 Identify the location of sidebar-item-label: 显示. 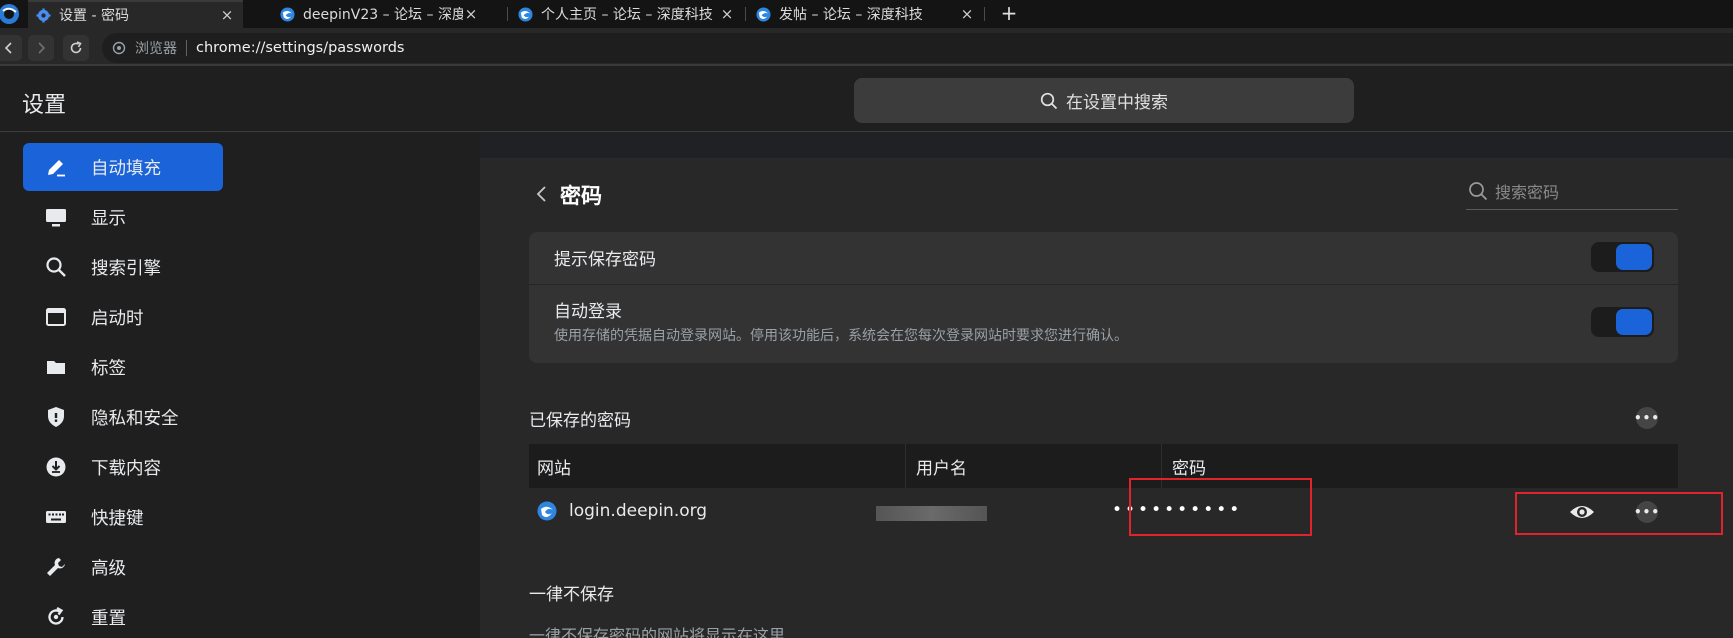
(108, 218).